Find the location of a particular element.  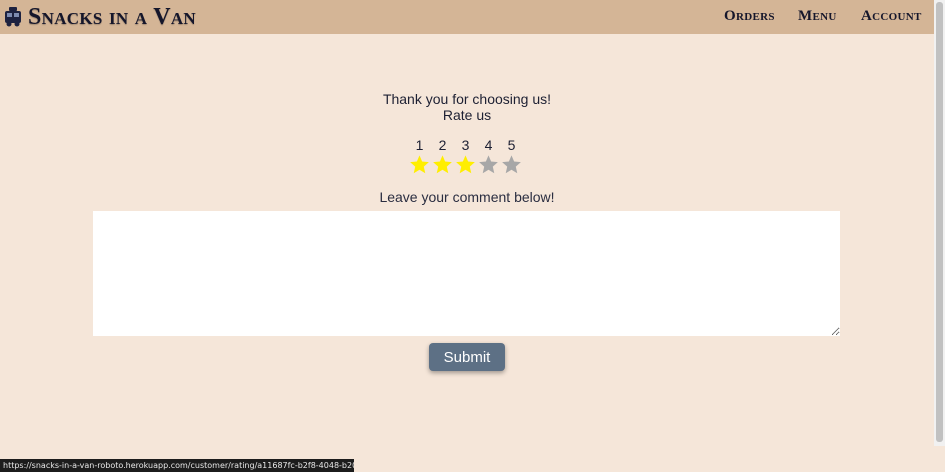

scrollbar-thumb is located at coordinates (939, 222).